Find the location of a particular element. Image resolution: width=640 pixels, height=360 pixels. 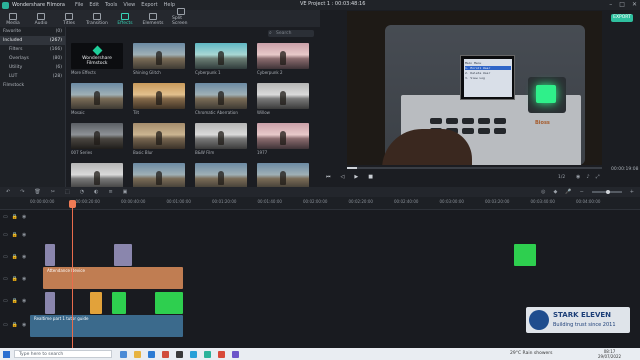

tab-media: Media is located at coordinates (13, 20).